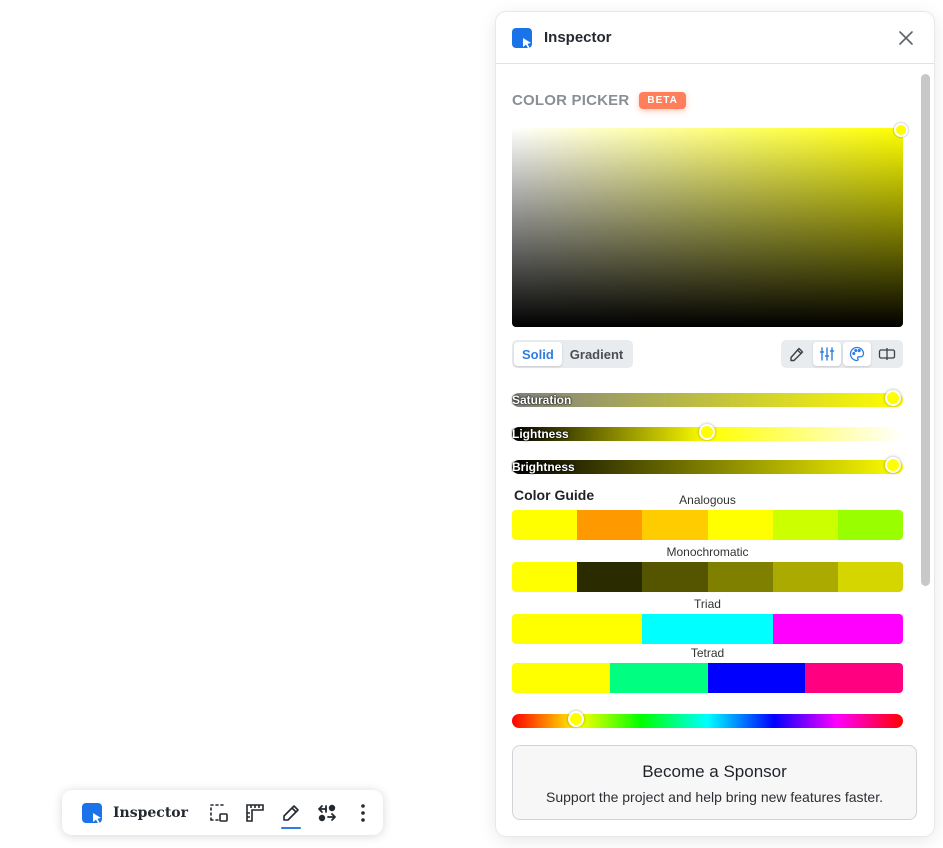 The height and width of the screenshot is (848, 943). I want to click on mode-toggle: Solid Gradient, so click(573, 354).